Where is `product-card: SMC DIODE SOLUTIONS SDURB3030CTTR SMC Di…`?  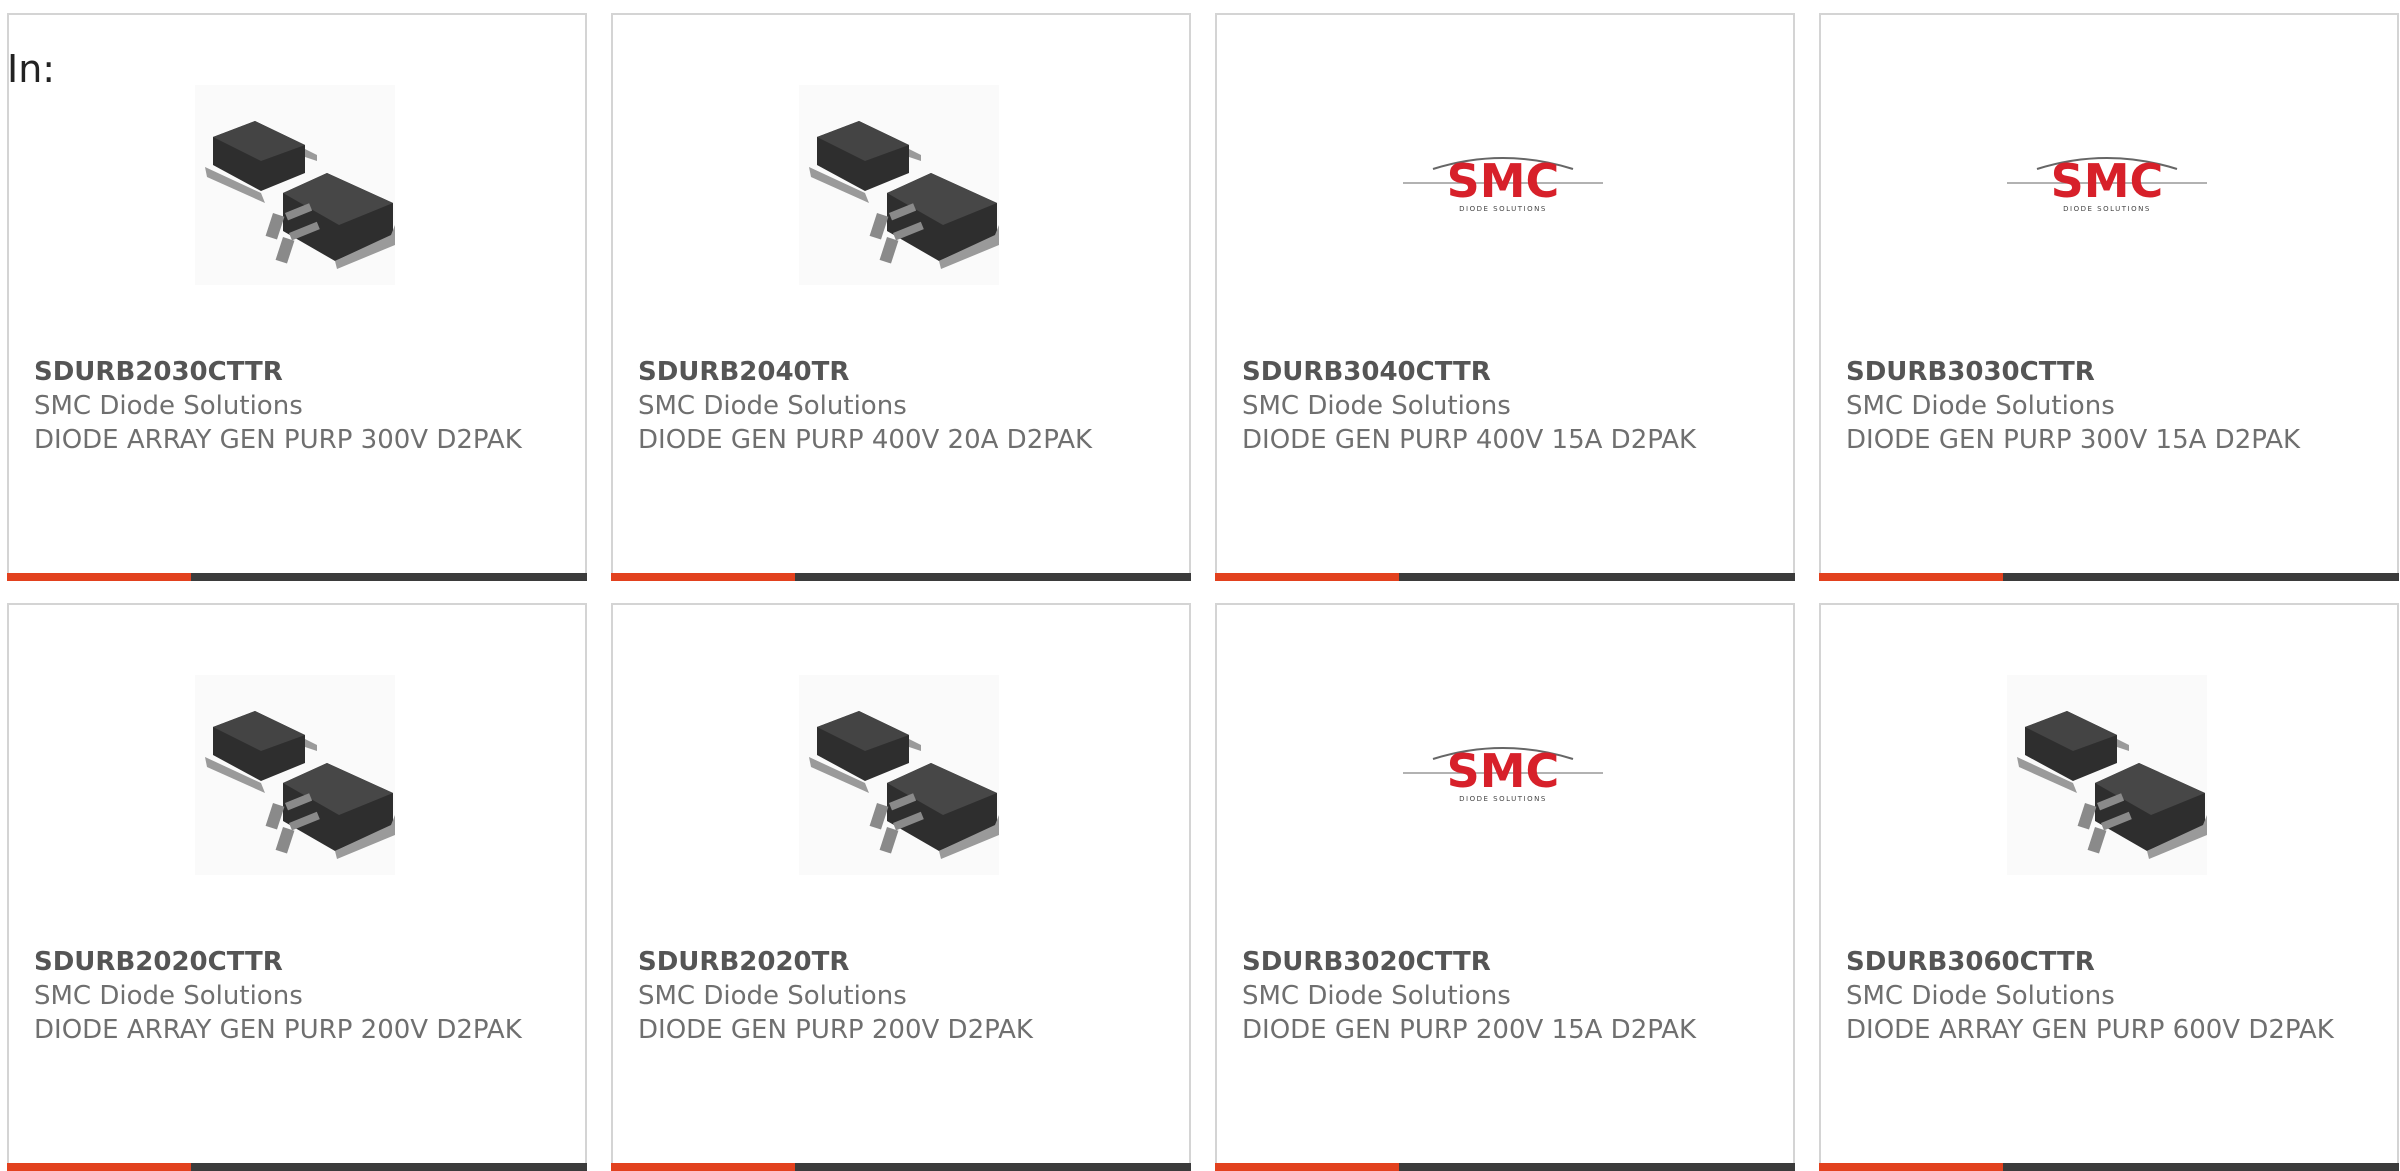 product-card: SMC DIODE SOLUTIONS SDURB3030CTTR SMC Di… is located at coordinates (2109, 297).